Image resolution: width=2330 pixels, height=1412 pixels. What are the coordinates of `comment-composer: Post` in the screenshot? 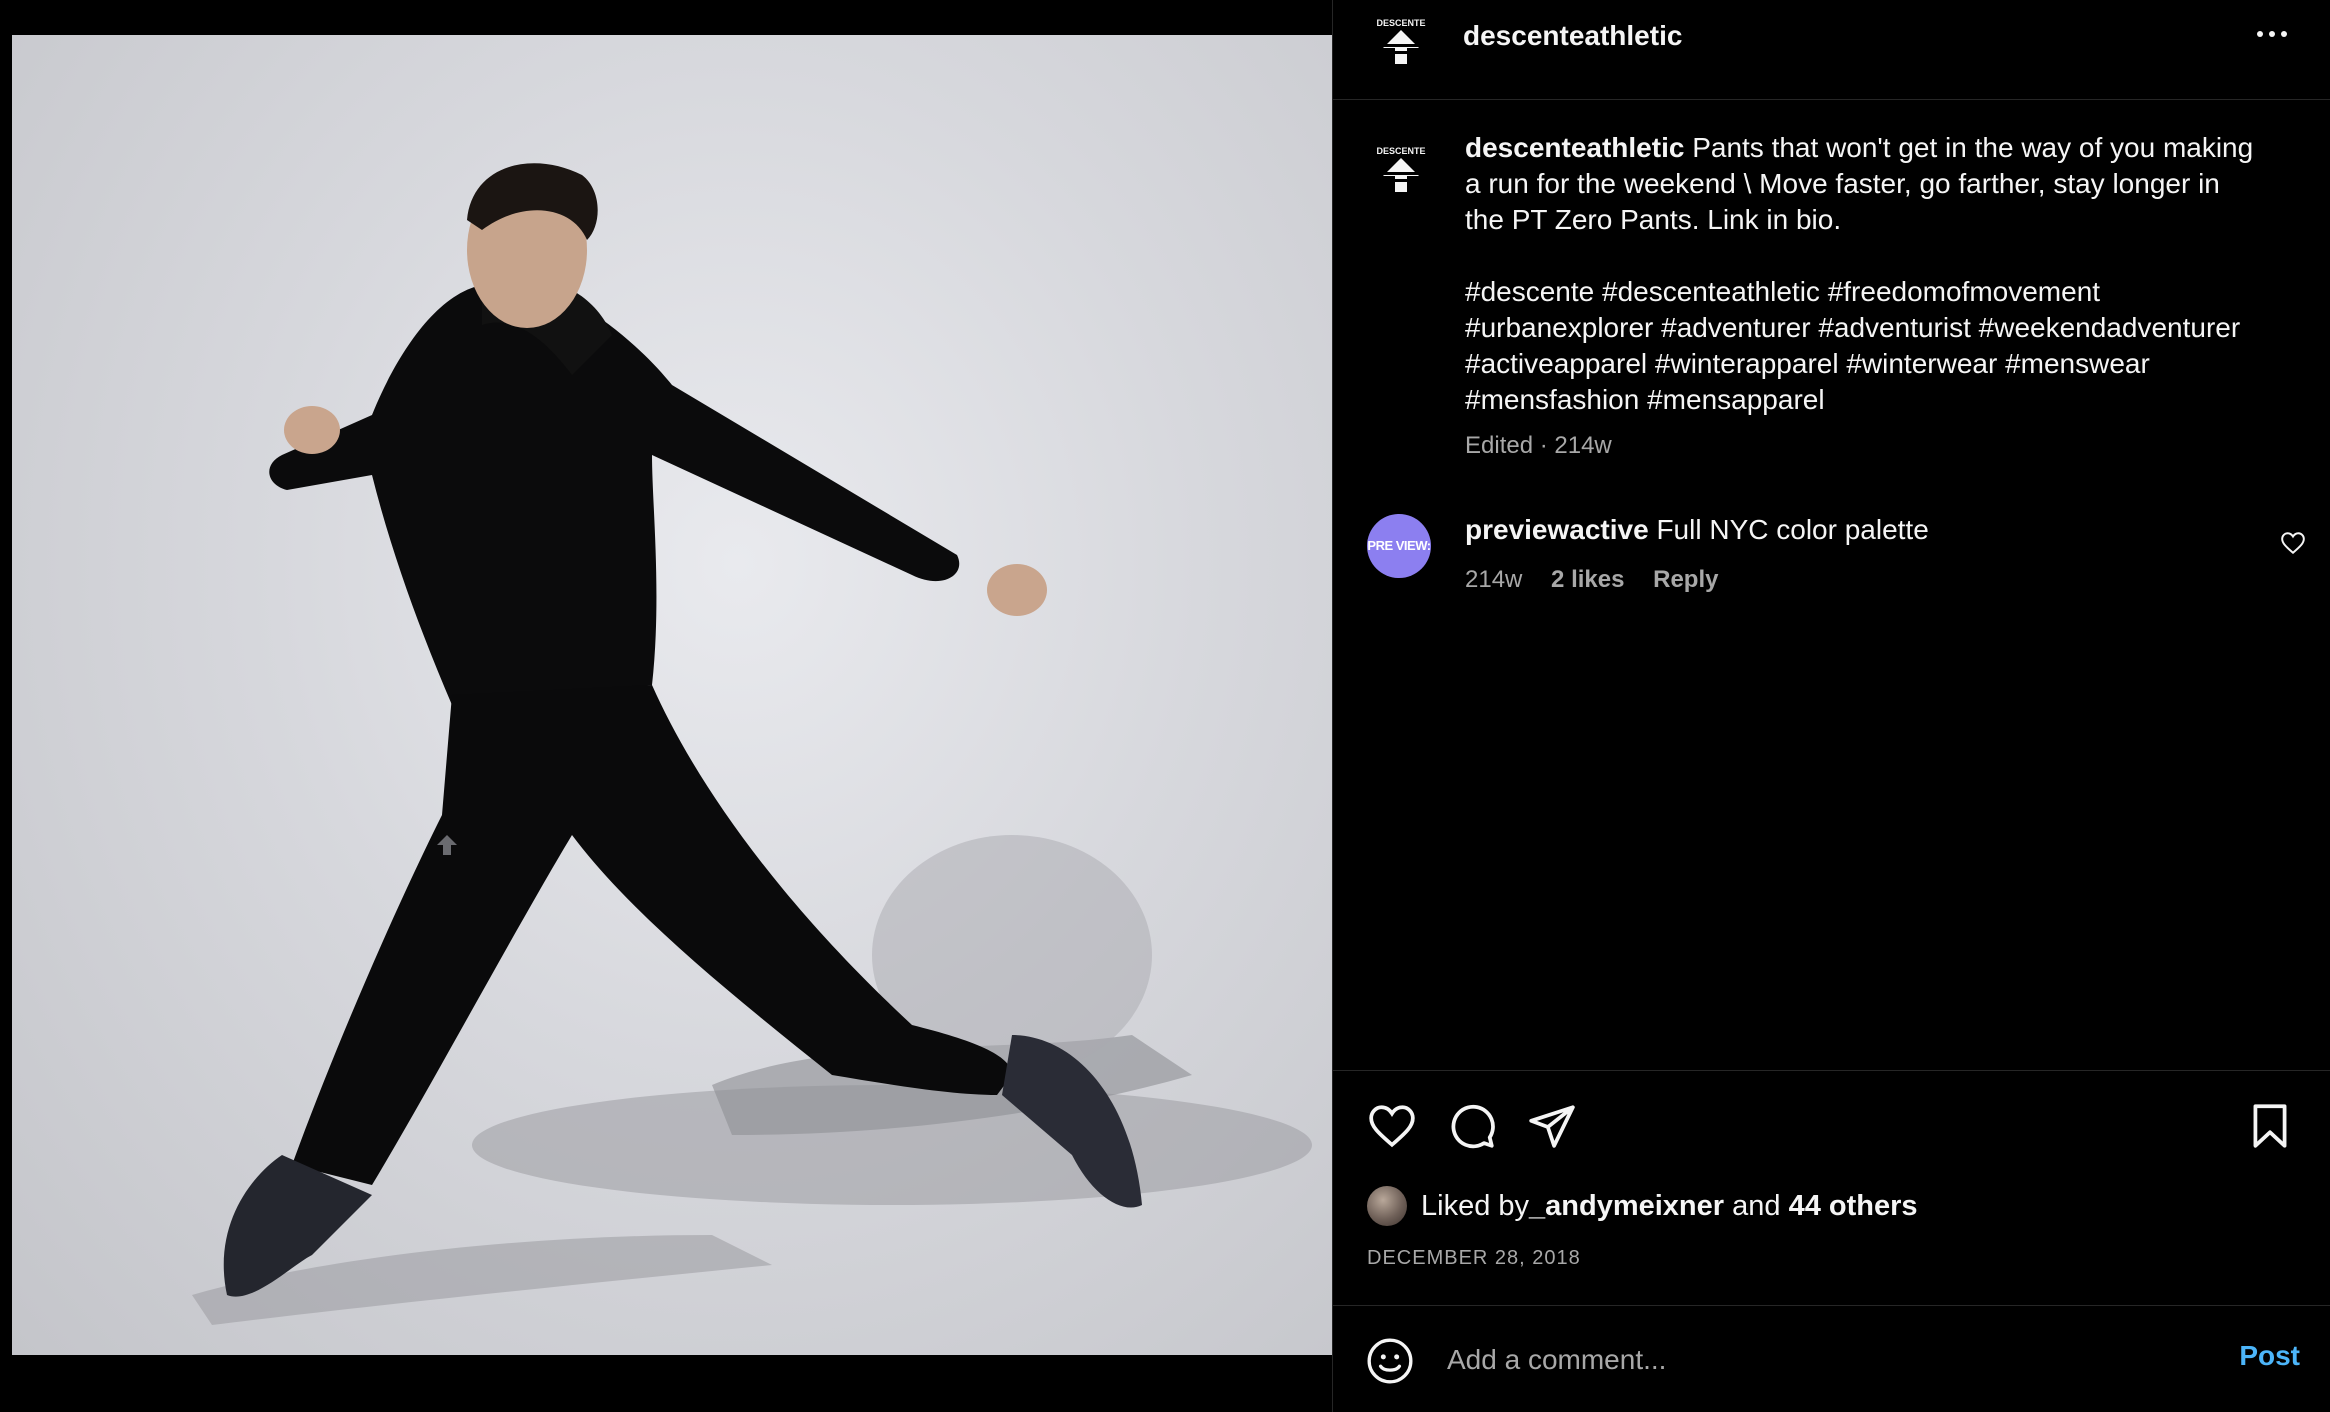 It's located at (1831, 1358).